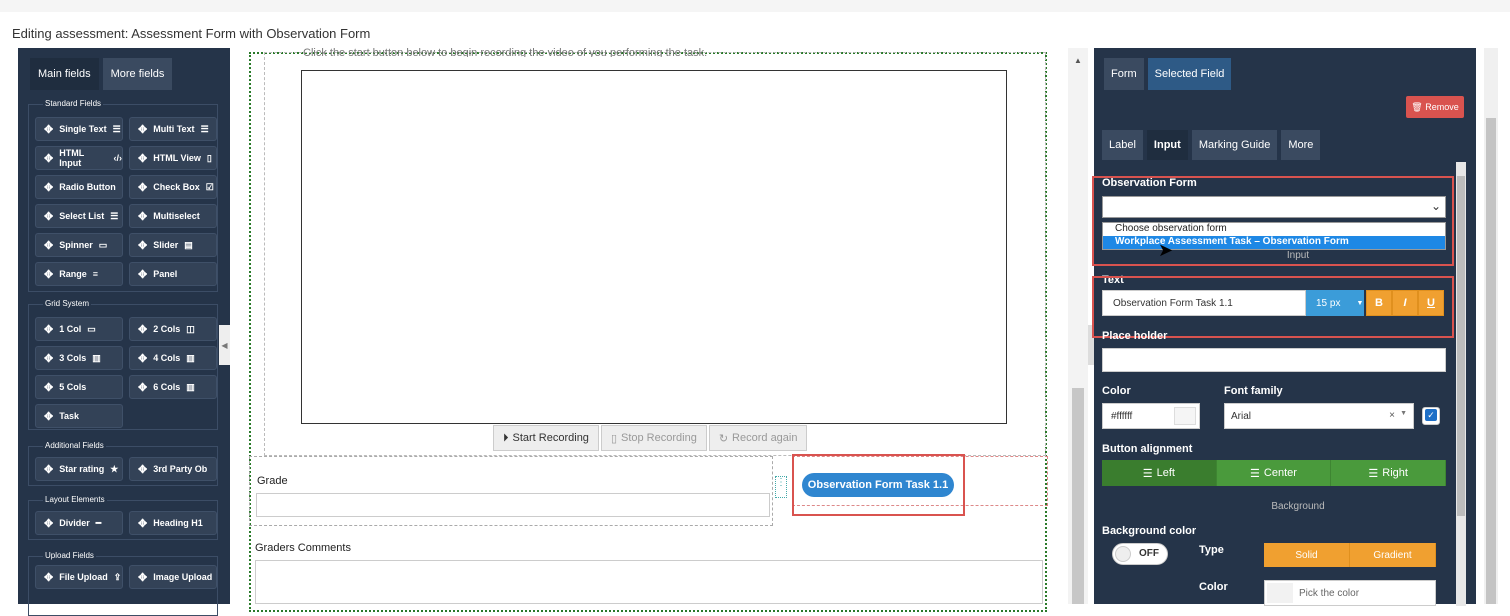  I want to click on field-image-upload: ✥ Image Upload, so click(173, 577).